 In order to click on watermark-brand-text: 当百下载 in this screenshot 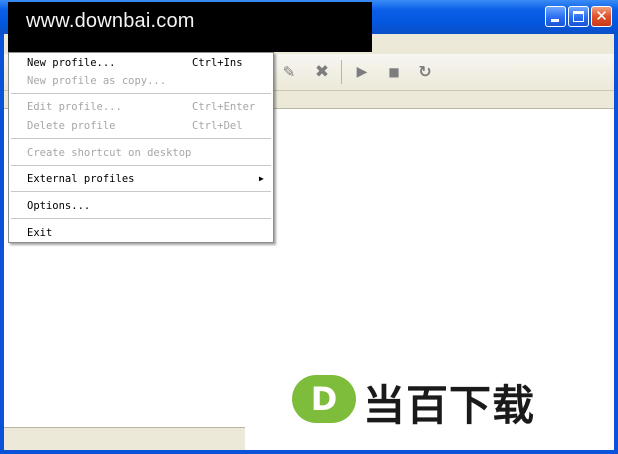, I will do `click(449, 405)`.